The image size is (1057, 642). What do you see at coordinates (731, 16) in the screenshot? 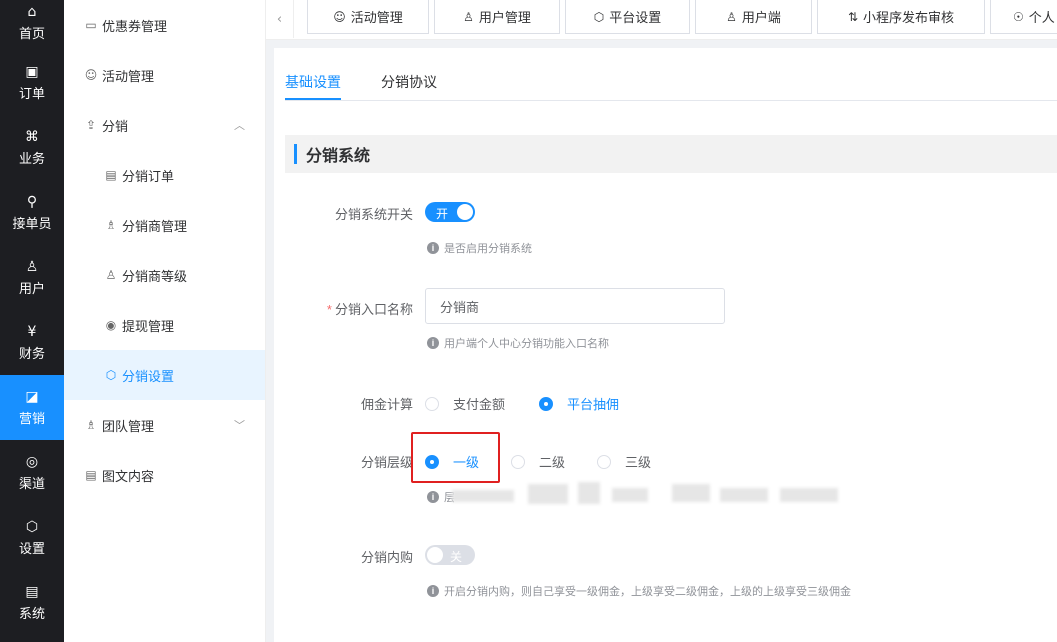
I see `user-icon: ♙` at bounding box center [731, 16].